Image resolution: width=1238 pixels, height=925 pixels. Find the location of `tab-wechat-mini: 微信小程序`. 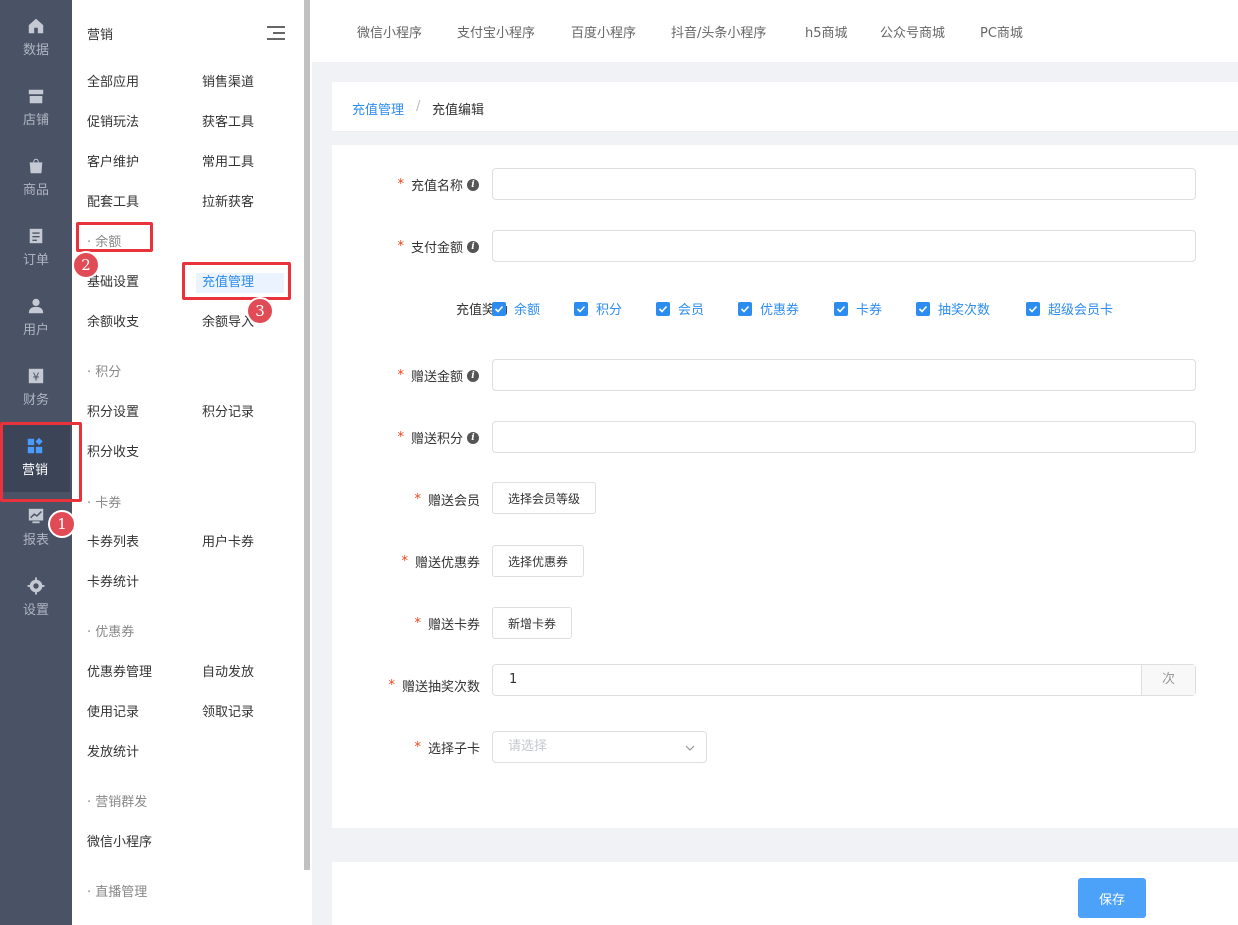

tab-wechat-mini: 微信小程序 is located at coordinates (389, 31).